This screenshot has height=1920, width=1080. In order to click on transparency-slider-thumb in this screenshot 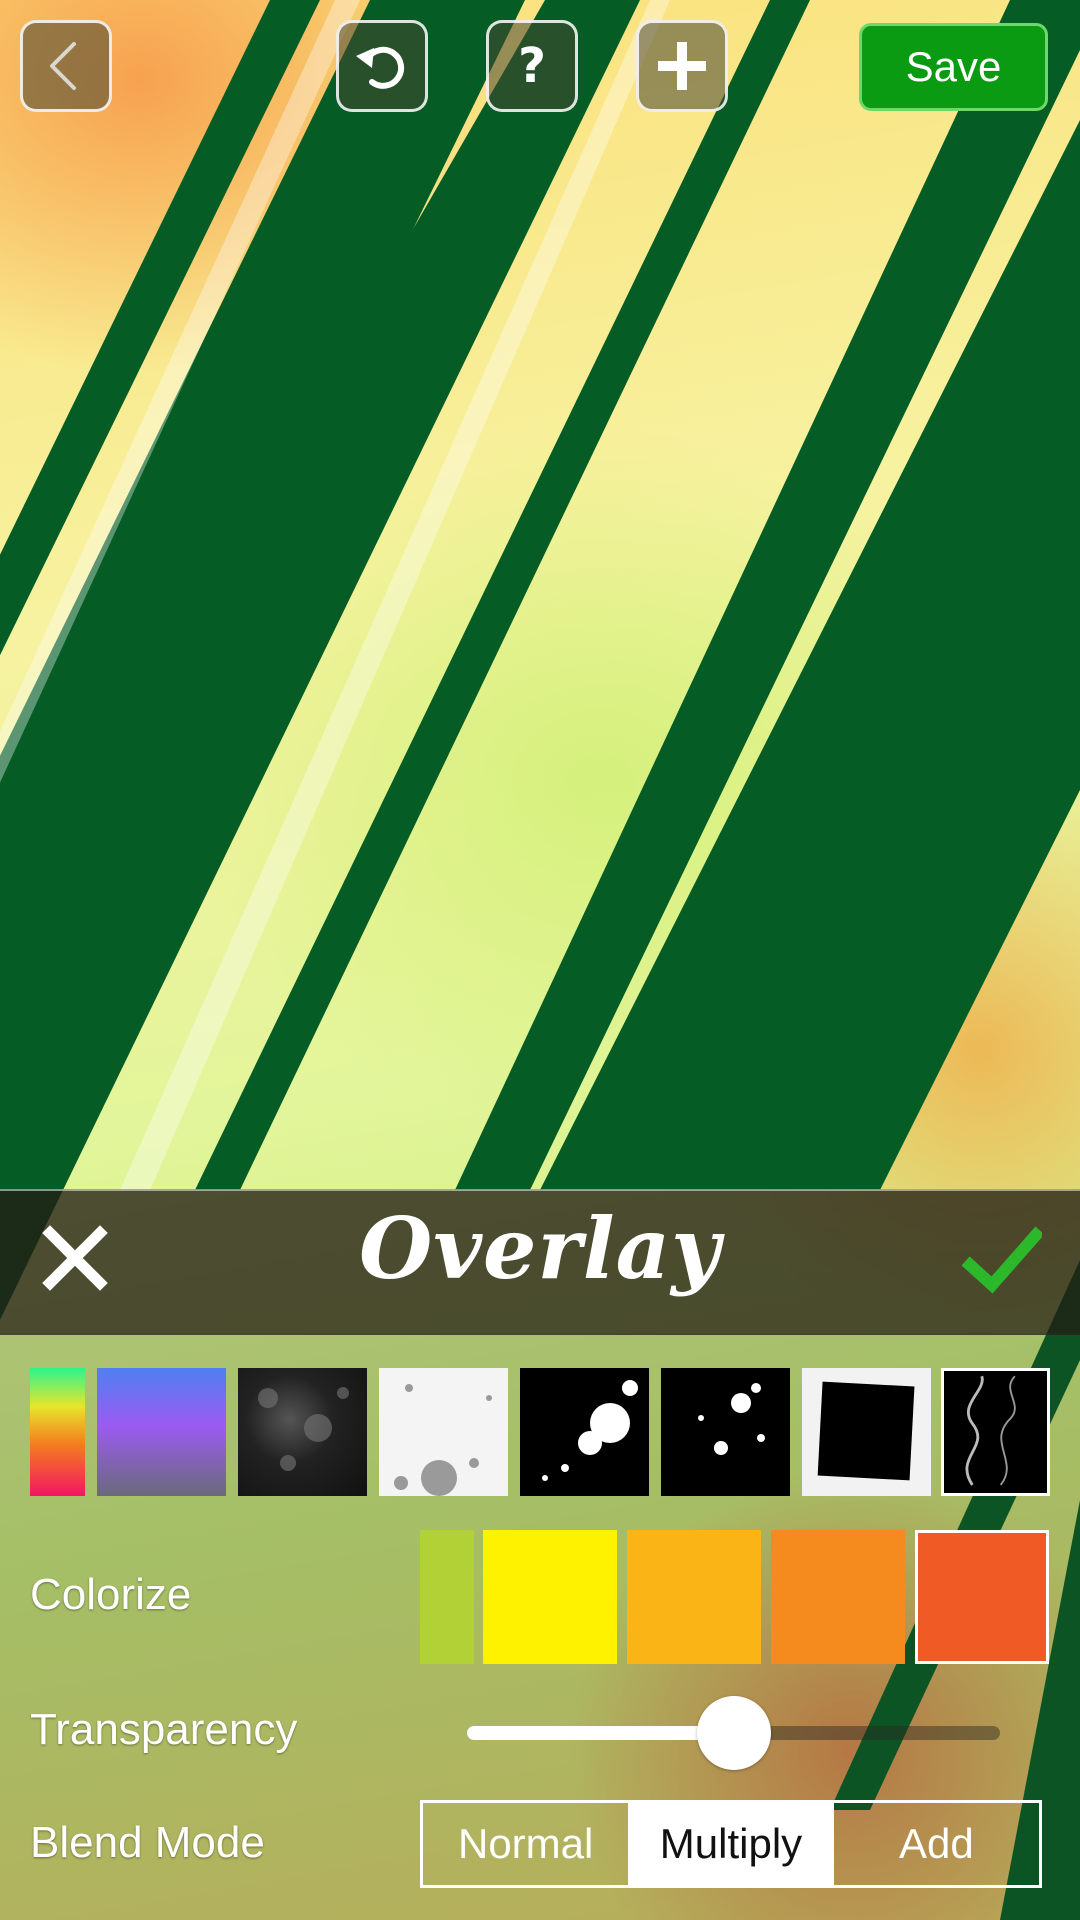, I will do `click(733, 1733)`.